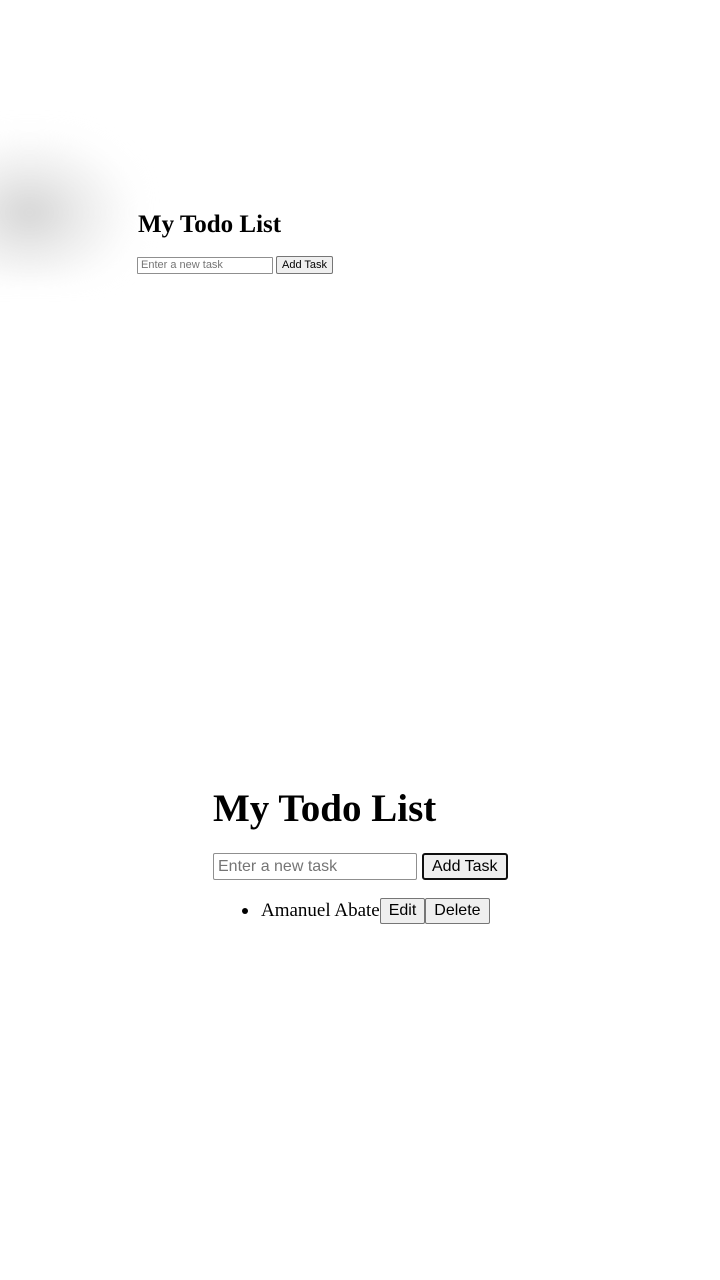 This screenshot has width=720, height=1280. Describe the element at coordinates (457, 911) in the screenshot. I see `delete-button: Delete` at that location.